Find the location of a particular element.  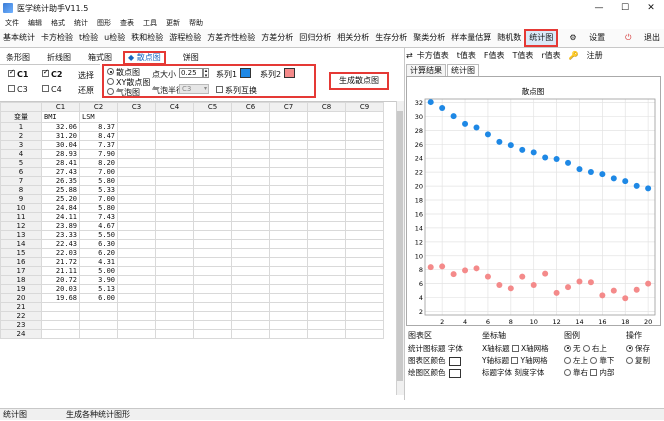

row-number: 22 is located at coordinates (21, 316).